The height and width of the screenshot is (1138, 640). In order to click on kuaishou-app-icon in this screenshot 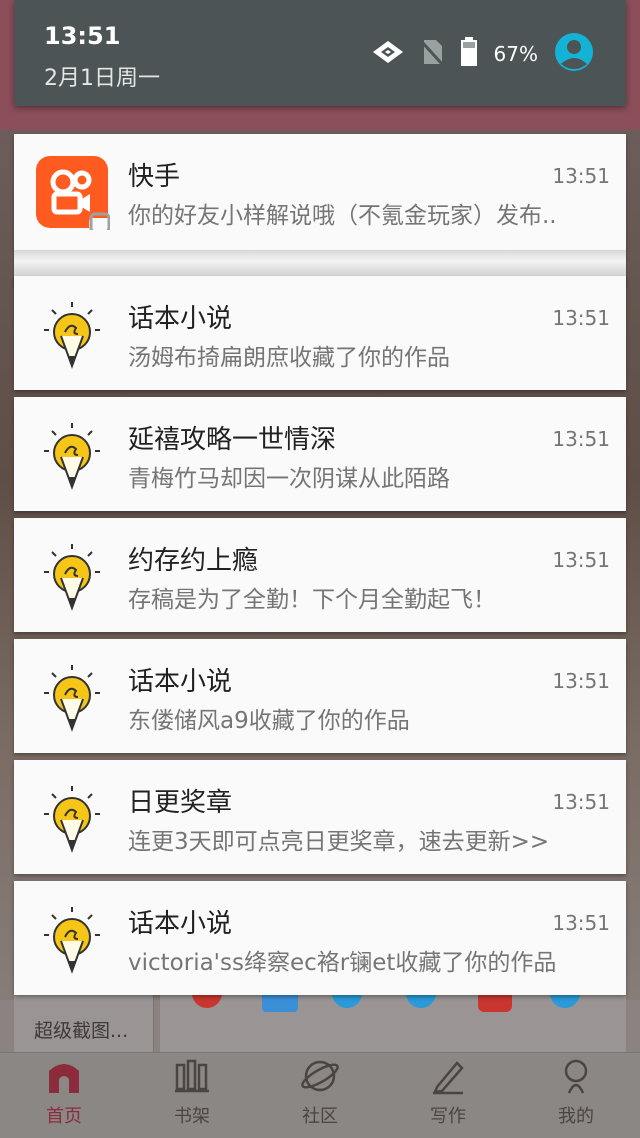, I will do `click(73, 195)`.